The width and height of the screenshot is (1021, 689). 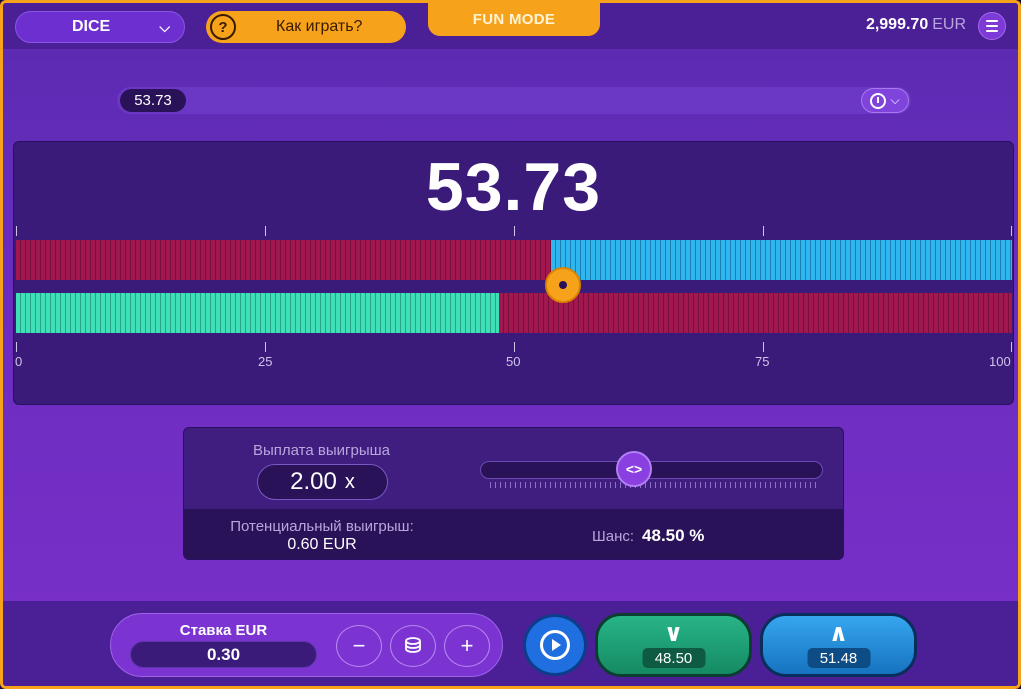 I want to click on plus-icon: +, so click(x=467, y=645).